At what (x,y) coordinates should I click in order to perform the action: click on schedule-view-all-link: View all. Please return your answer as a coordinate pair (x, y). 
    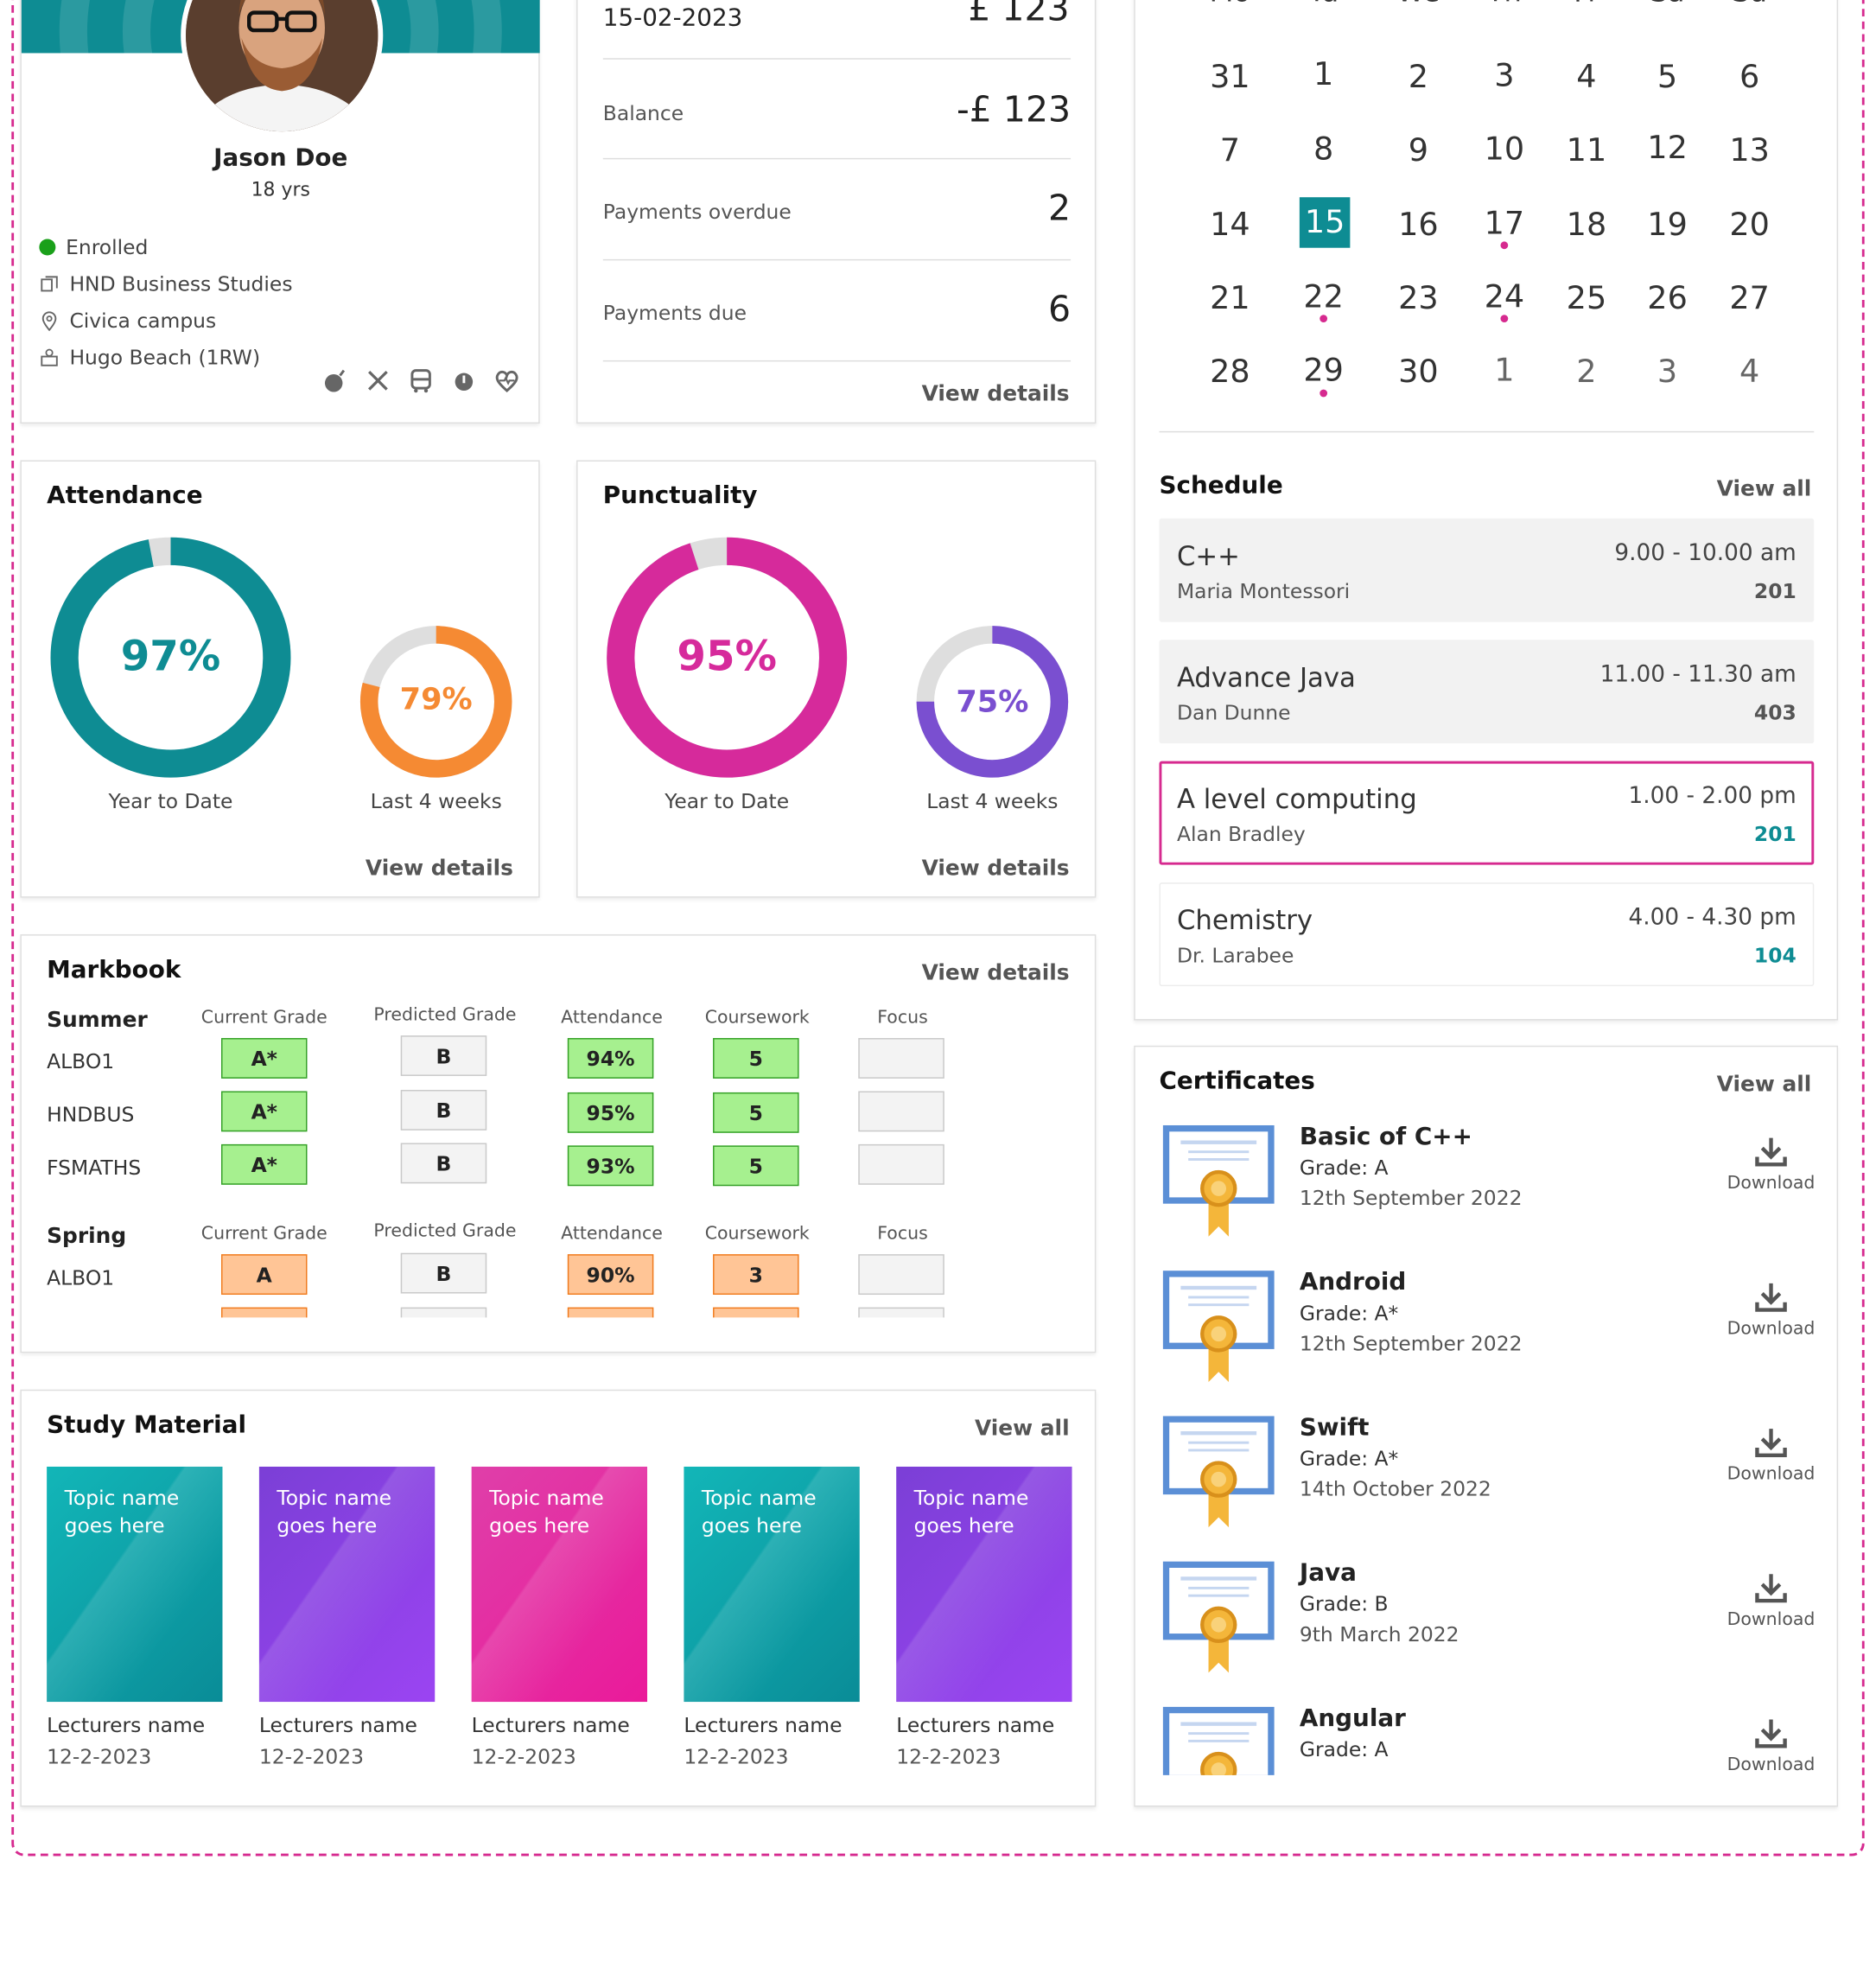
    Looking at the image, I should click on (1764, 489).